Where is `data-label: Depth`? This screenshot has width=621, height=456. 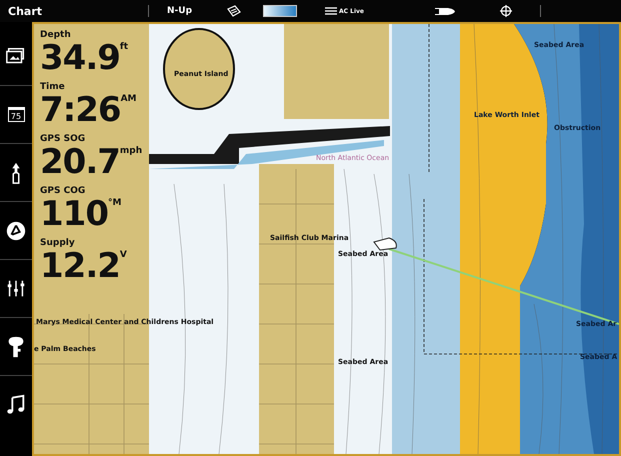
data-label: Depth is located at coordinates (56, 35).